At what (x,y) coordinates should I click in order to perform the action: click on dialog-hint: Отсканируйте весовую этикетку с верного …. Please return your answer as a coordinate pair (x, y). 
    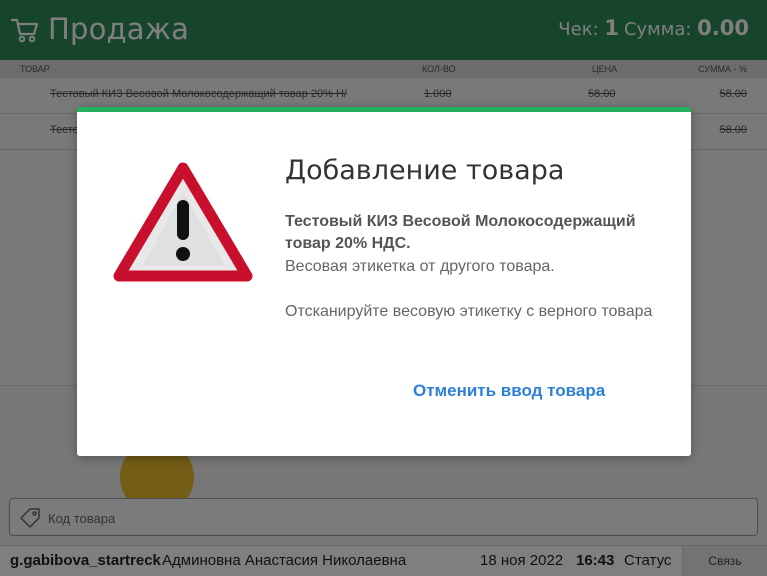
    Looking at the image, I should click on (469, 311).